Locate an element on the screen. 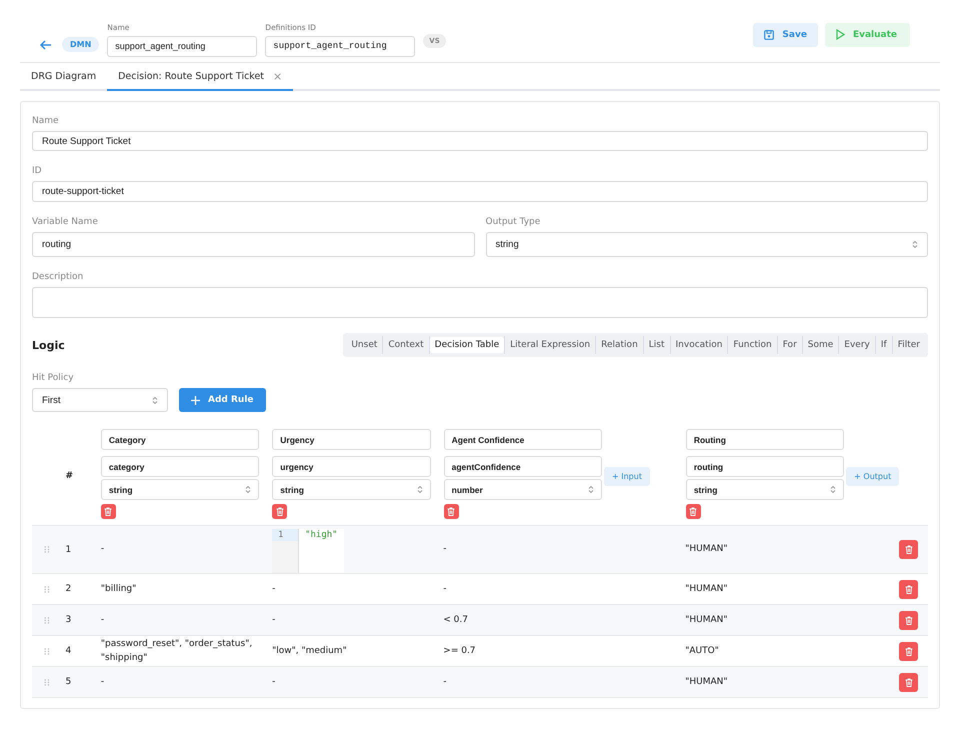 This screenshot has width=959, height=743. field-label: Description is located at coordinates (58, 277).